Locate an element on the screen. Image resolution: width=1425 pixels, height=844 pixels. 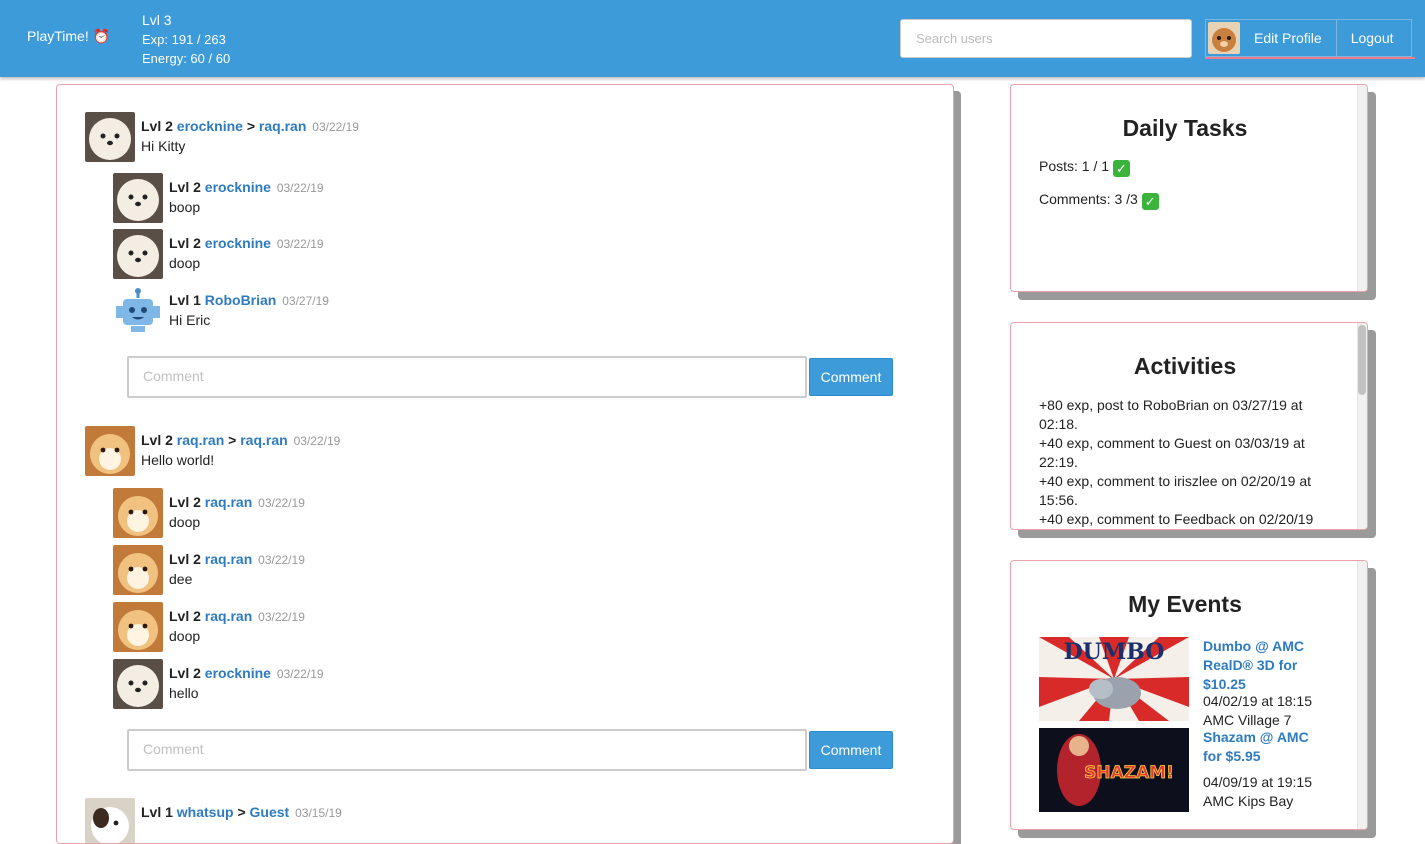
comment-form: Comment is located at coordinates (510, 750).